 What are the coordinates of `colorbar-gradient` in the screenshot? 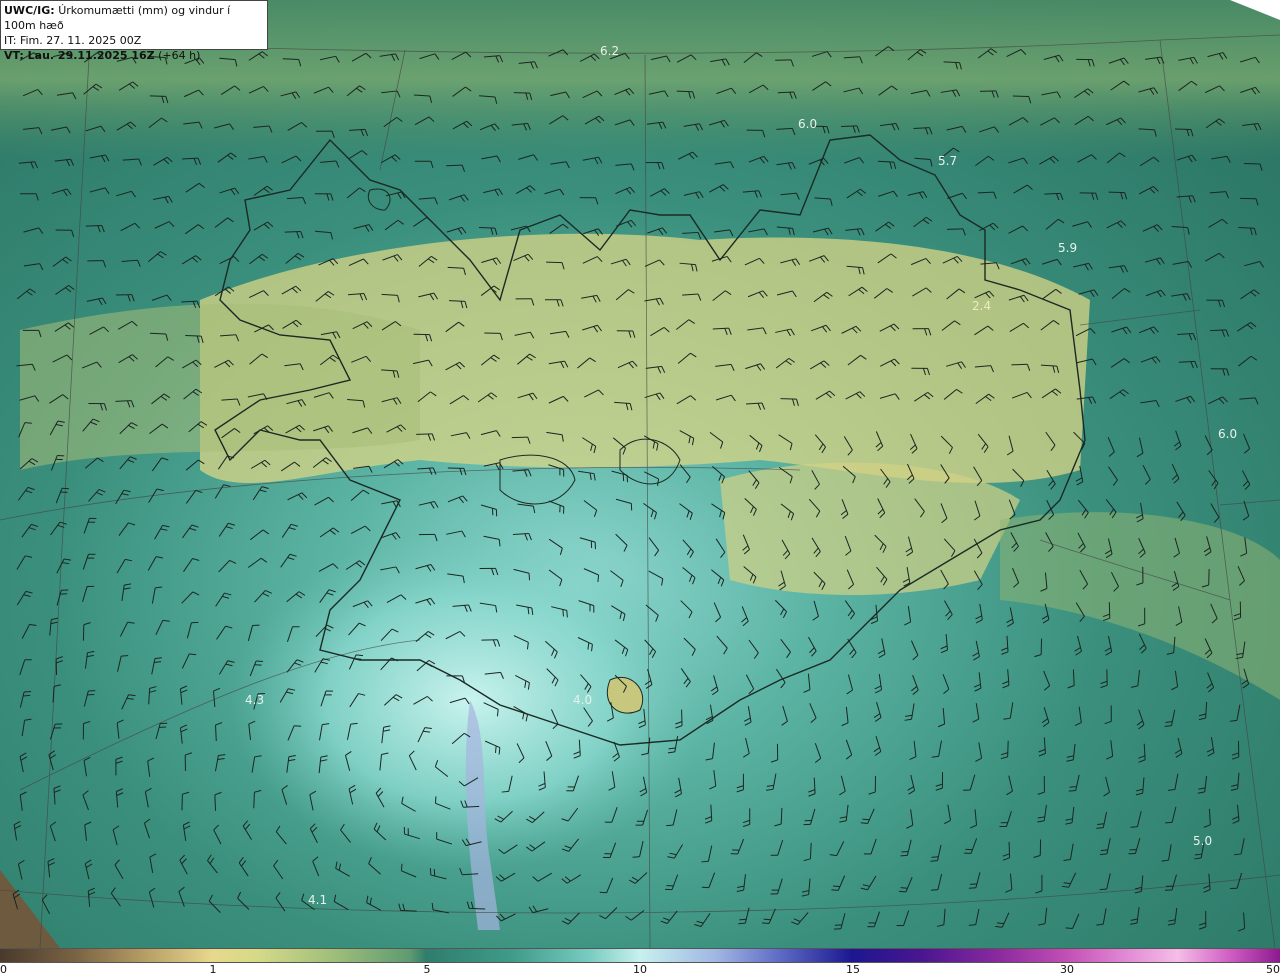 It's located at (640, 955).